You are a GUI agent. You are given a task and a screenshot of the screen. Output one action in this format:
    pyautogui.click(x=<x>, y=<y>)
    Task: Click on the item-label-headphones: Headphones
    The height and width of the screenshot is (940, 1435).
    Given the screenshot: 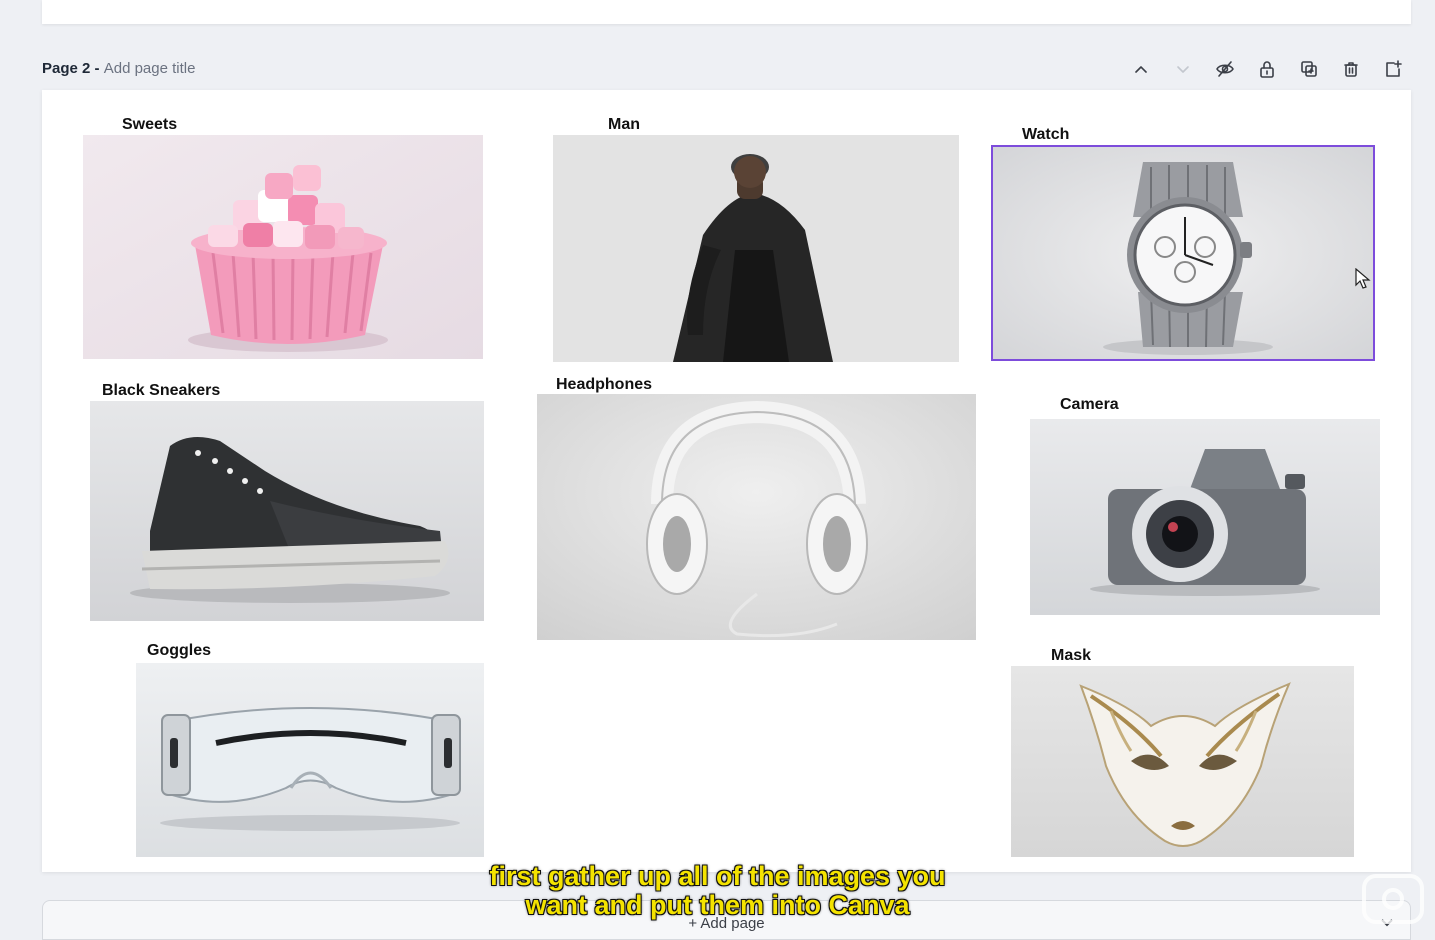 What is the action you would take?
    pyautogui.click(x=604, y=385)
    